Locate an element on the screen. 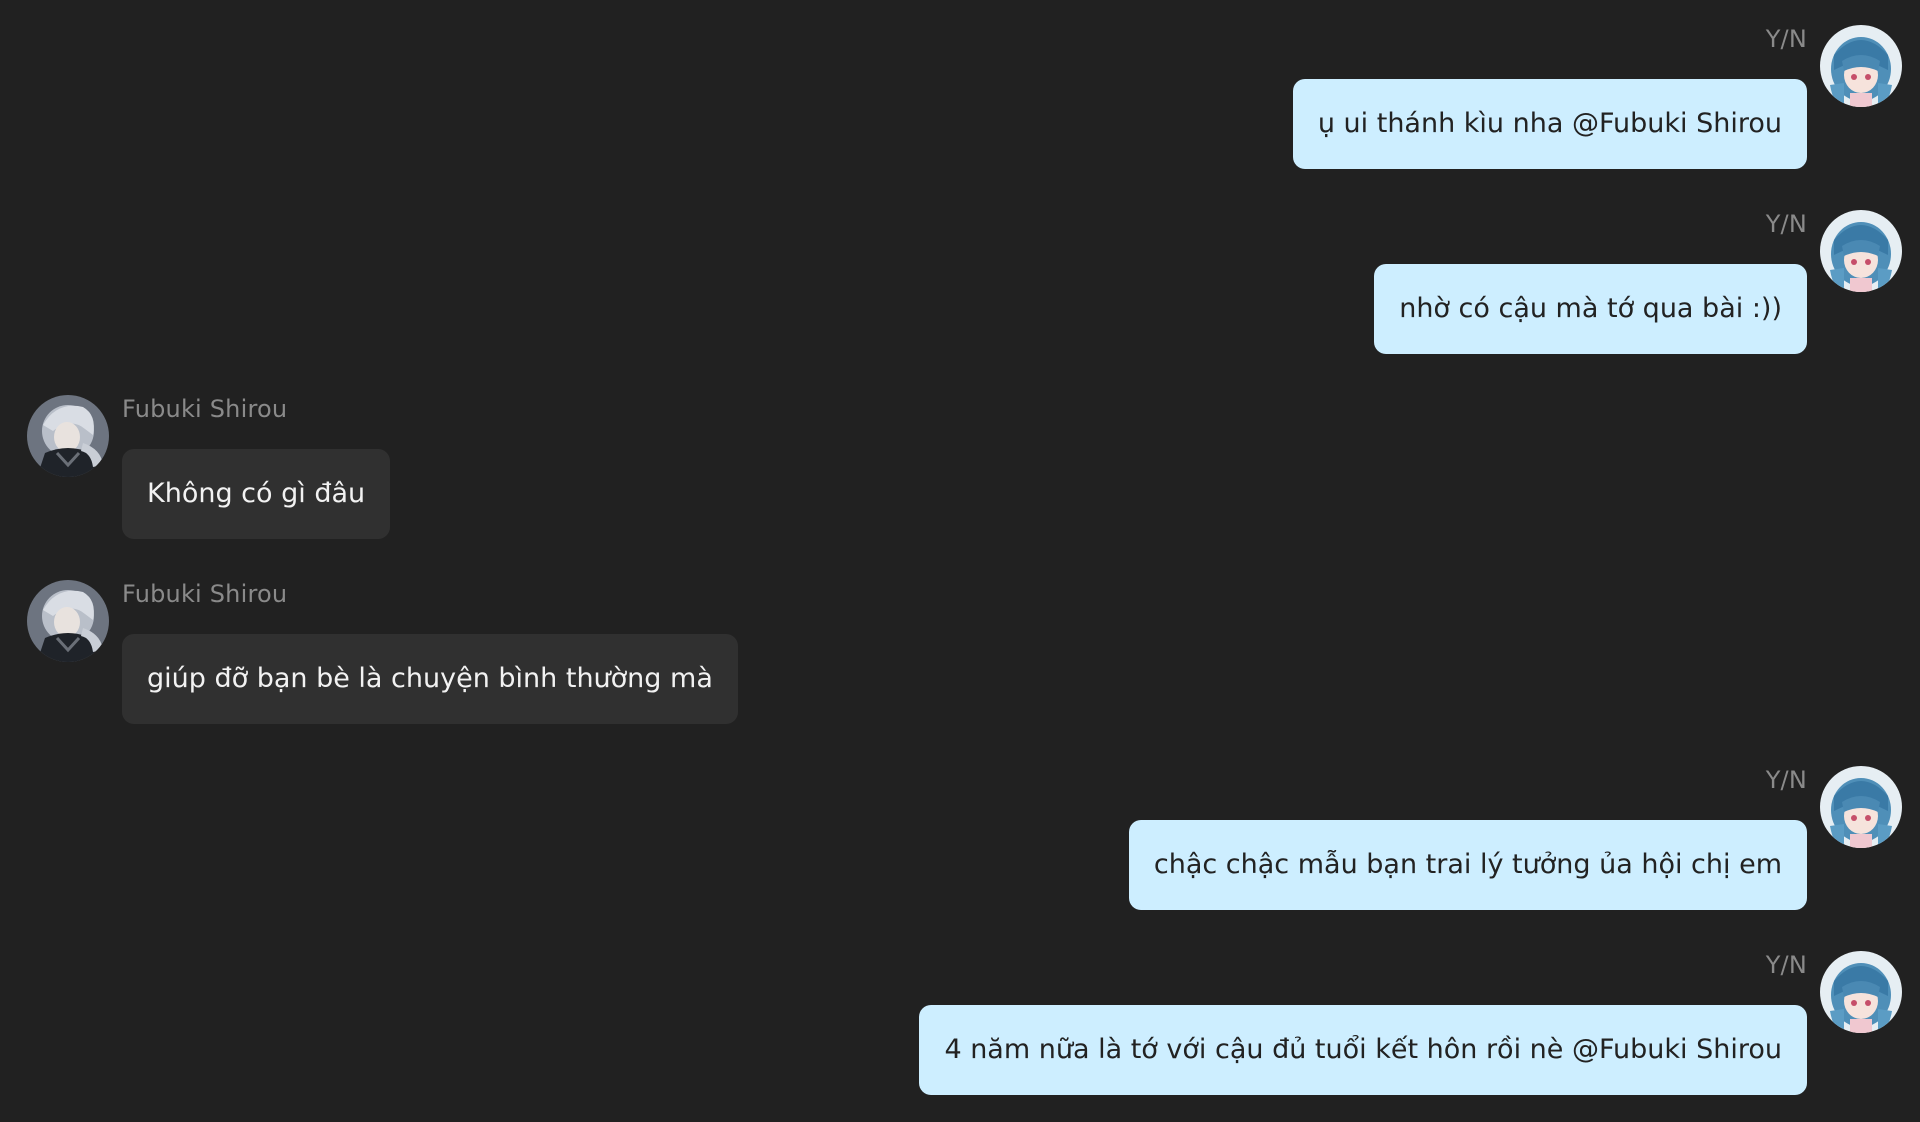 Image resolution: width=1920 pixels, height=1122 pixels. message-bubble: ụ ui thánh kìu nha @Fubuki Shirou is located at coordinates (1549, 124).